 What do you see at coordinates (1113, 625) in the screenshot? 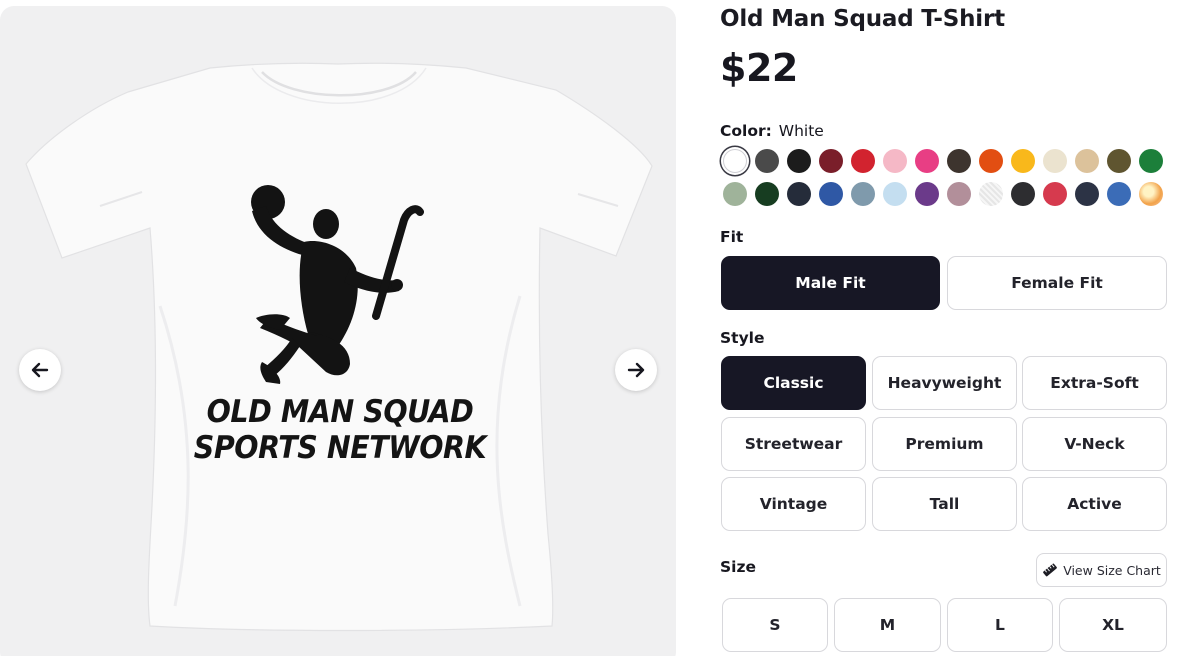
I see `size-option-xl: XL` at bounding box center [1113, 625].